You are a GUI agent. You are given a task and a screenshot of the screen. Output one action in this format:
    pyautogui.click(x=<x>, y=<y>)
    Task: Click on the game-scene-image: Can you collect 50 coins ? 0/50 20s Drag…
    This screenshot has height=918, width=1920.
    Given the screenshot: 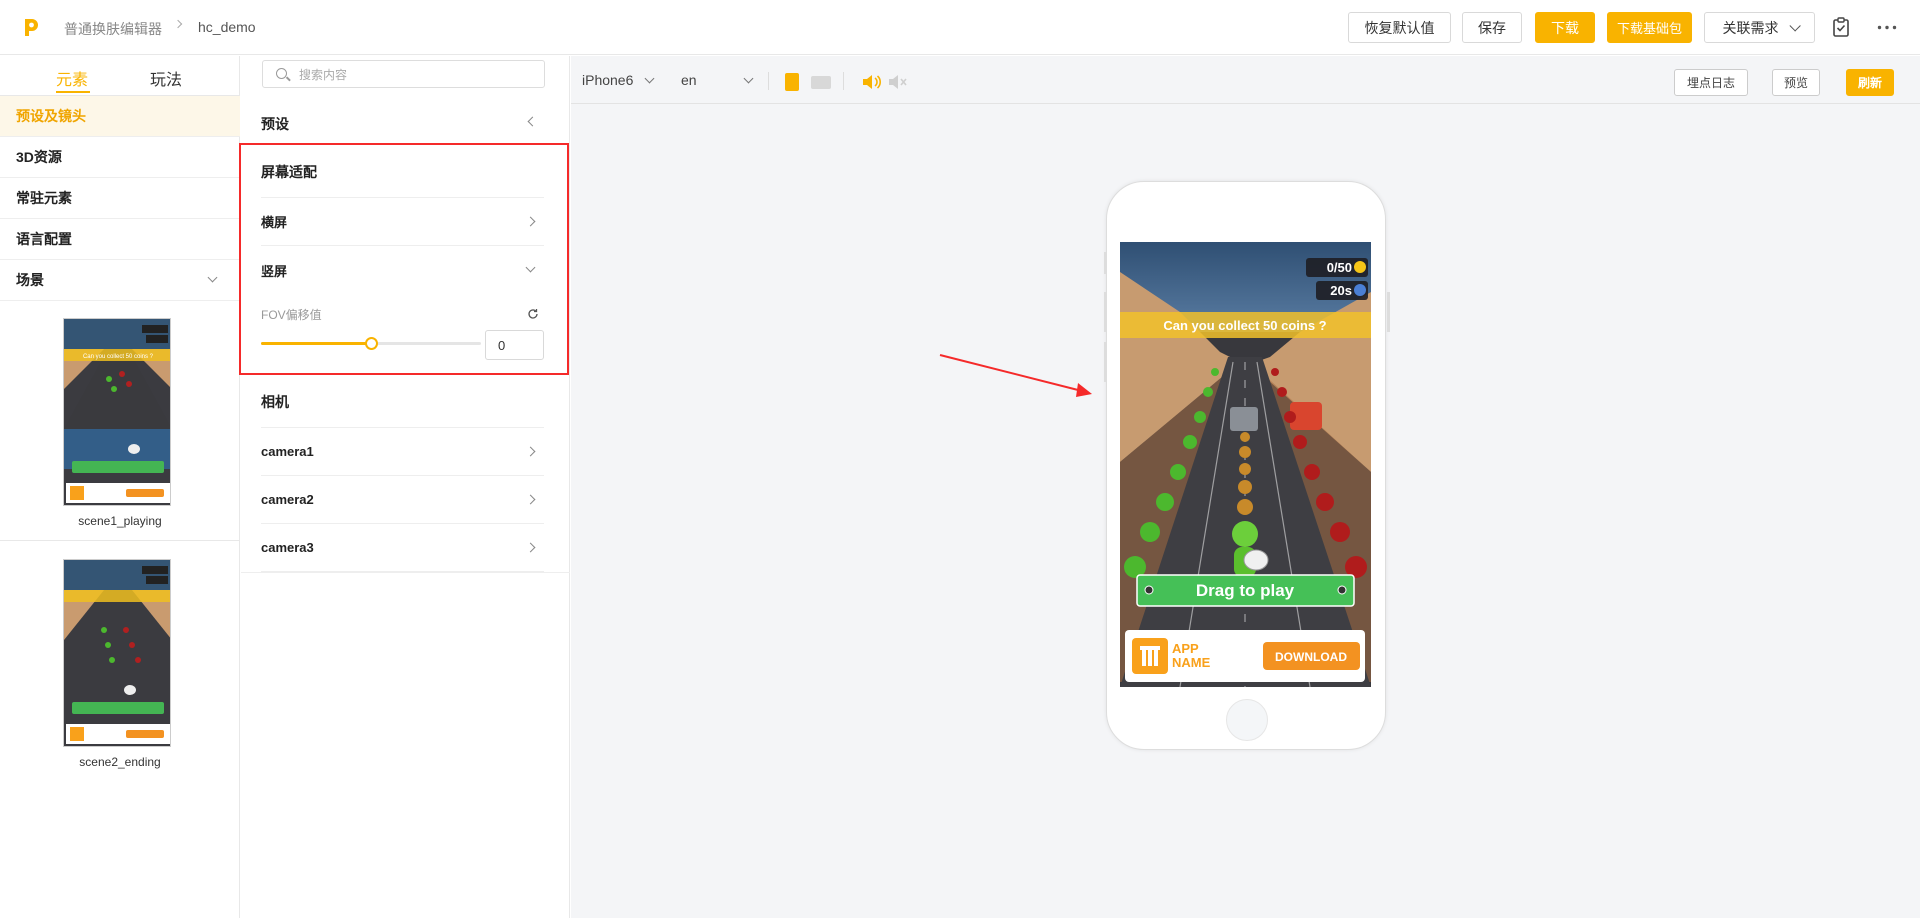 What is the action you would take?
    pyautogui.click(x=1245, y=464)
    